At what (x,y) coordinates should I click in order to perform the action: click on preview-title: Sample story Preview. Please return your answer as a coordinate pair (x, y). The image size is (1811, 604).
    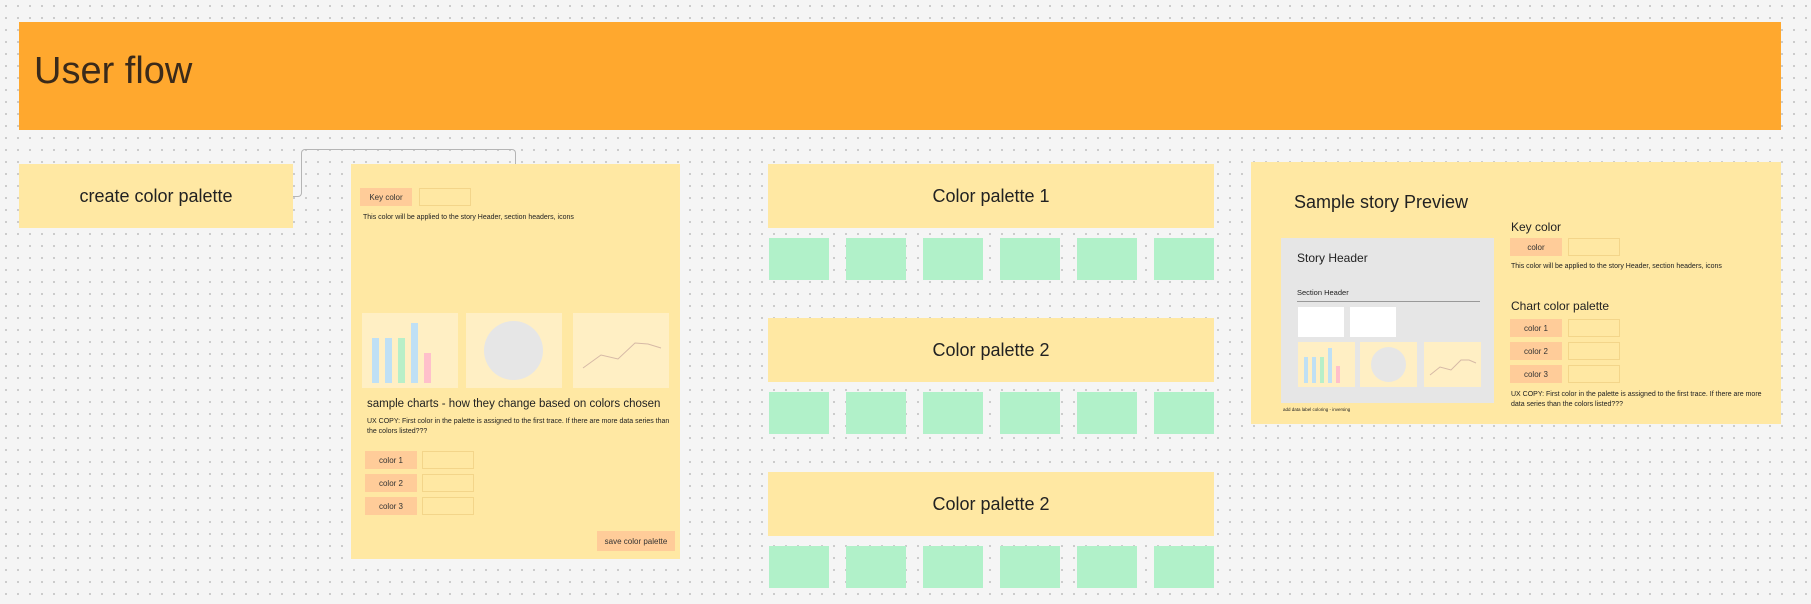
    Looking at the image, I should click on (1381, 202).